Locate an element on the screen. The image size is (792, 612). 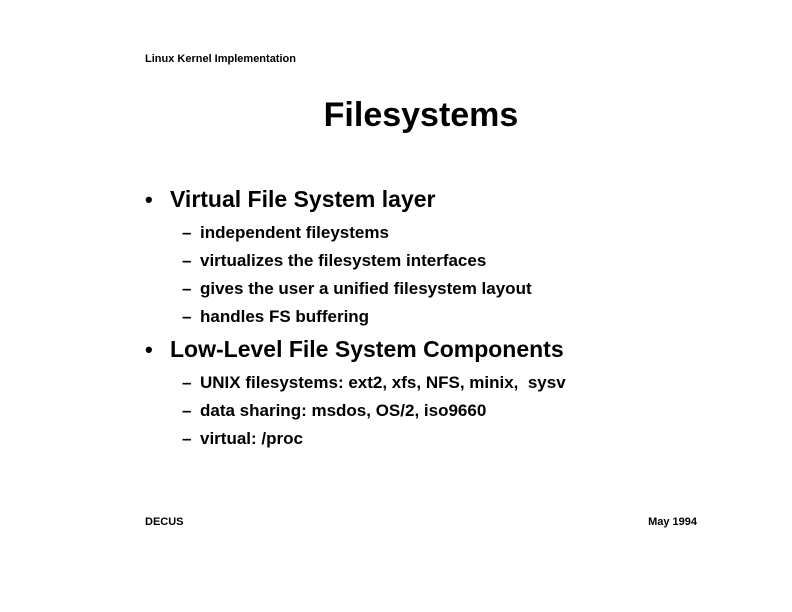
bullet-item: • Low-Level File System Components is located at coordinates (354, 349).